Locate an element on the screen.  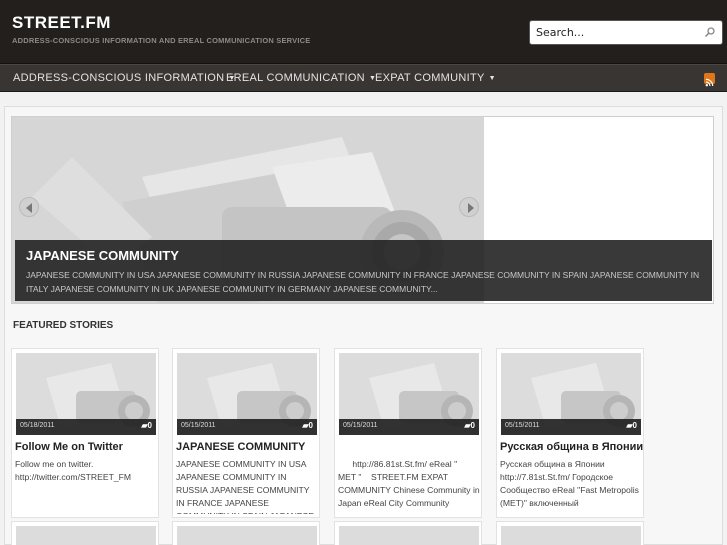
nav-item-label: EXPAT COMMUNITY is located at coordinates (430, 78).